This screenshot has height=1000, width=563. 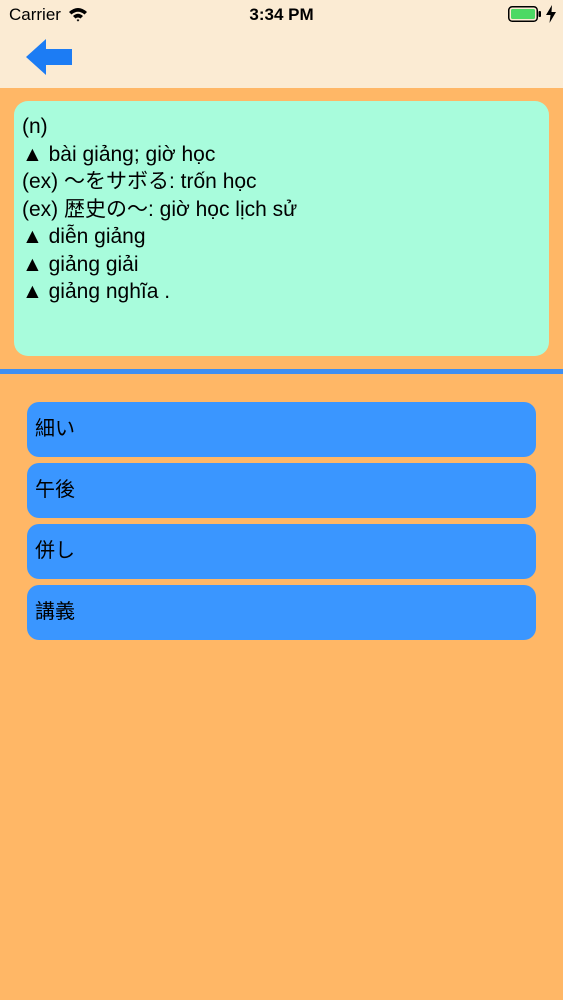 What do you see at coordinates (139, 181) in the screenshot?
I see `definition-line: (ex) ～をサボる: trốn học` at bounding box center [139, 181].